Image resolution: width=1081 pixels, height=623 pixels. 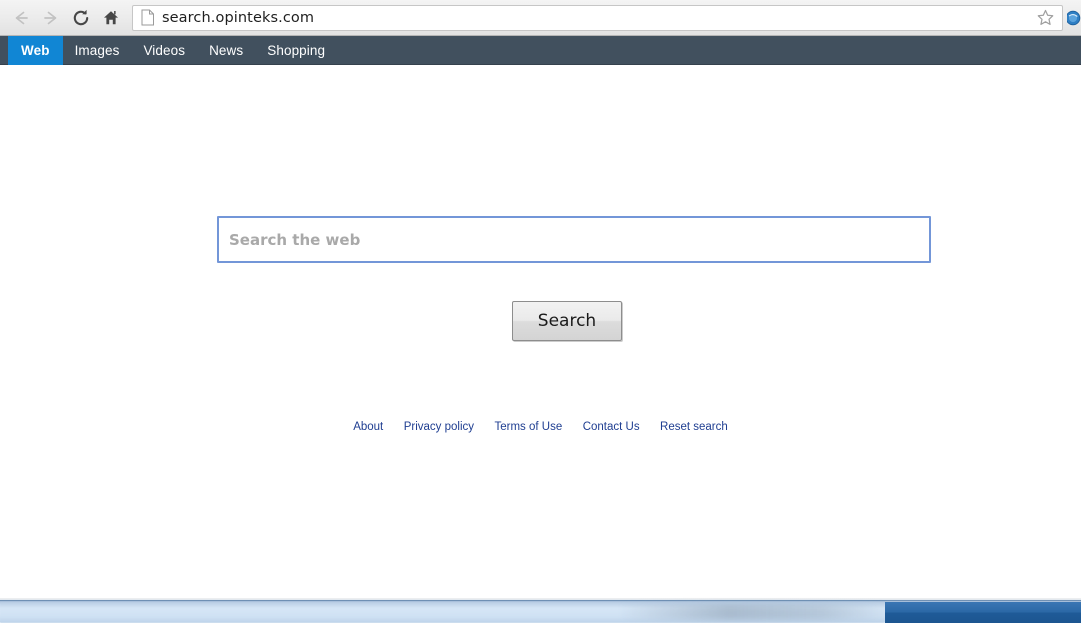 I want to click on nav-item-label: News, so click(x=226, y=50).